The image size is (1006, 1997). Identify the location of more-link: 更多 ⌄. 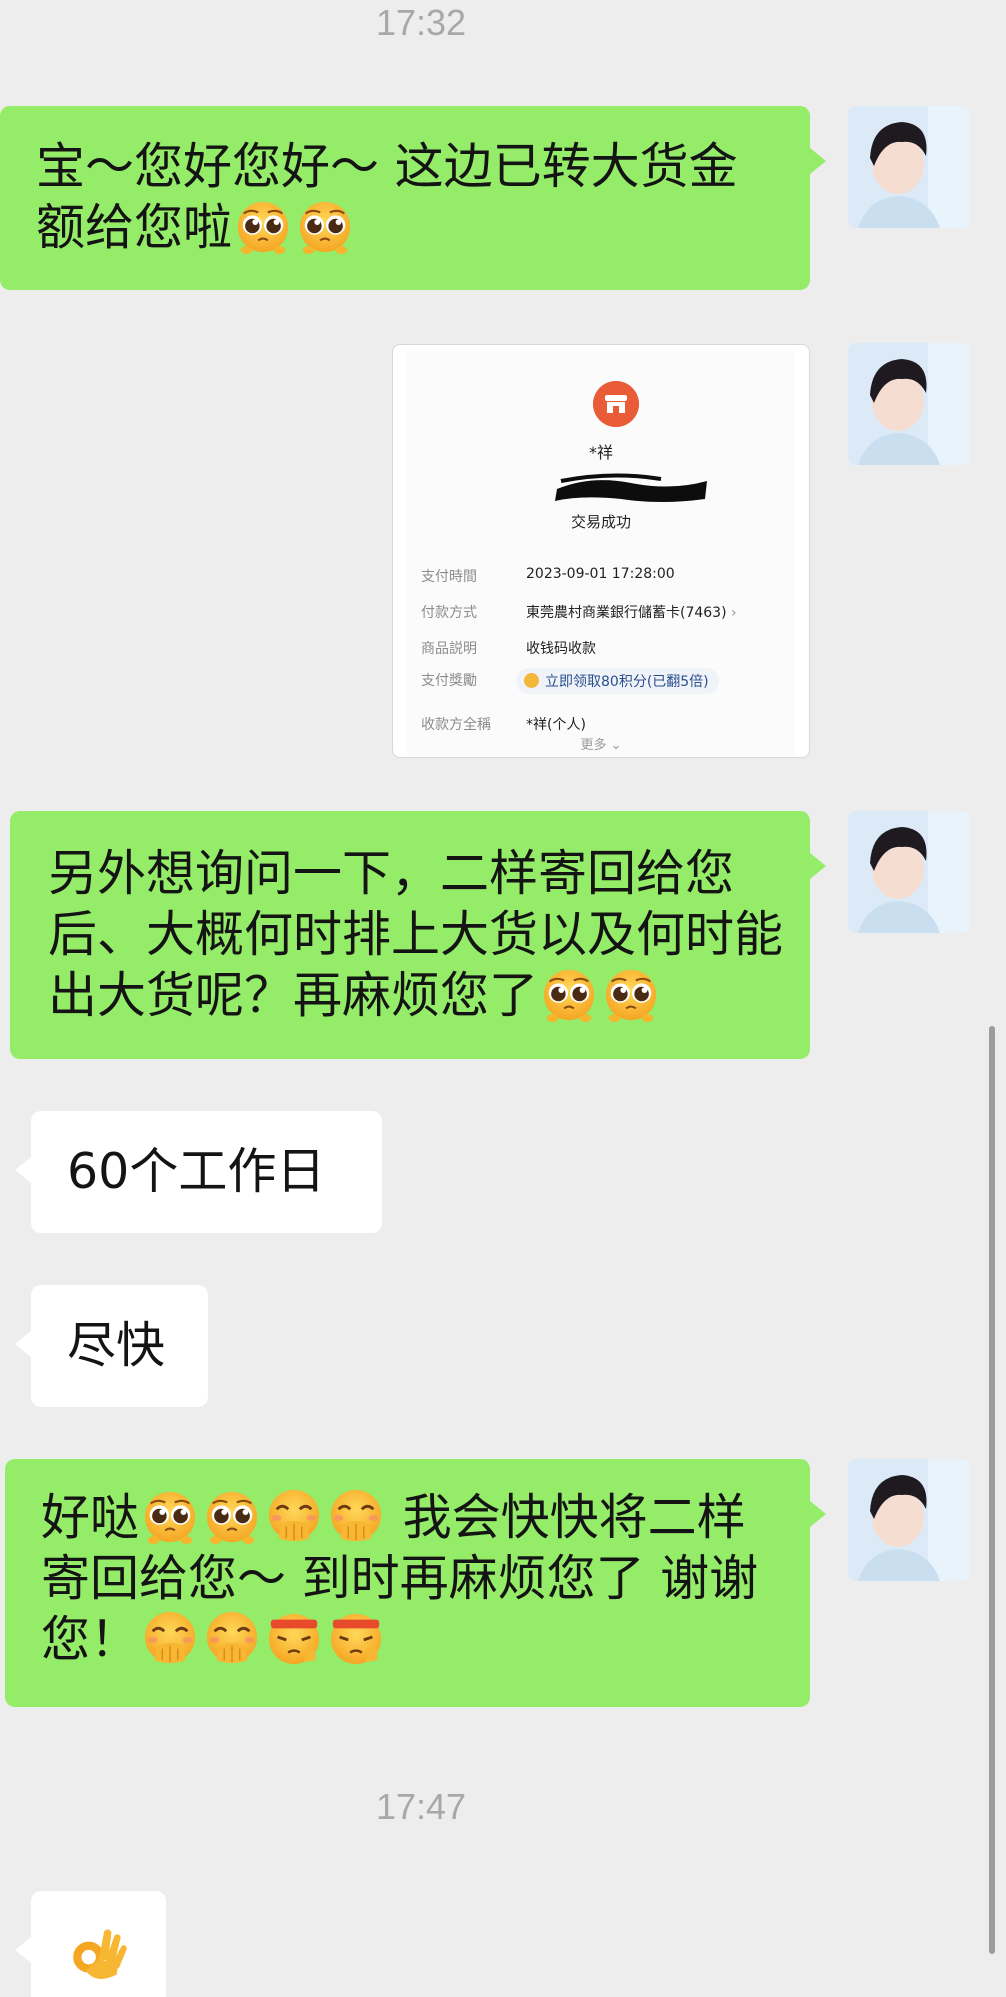
(601, 745).